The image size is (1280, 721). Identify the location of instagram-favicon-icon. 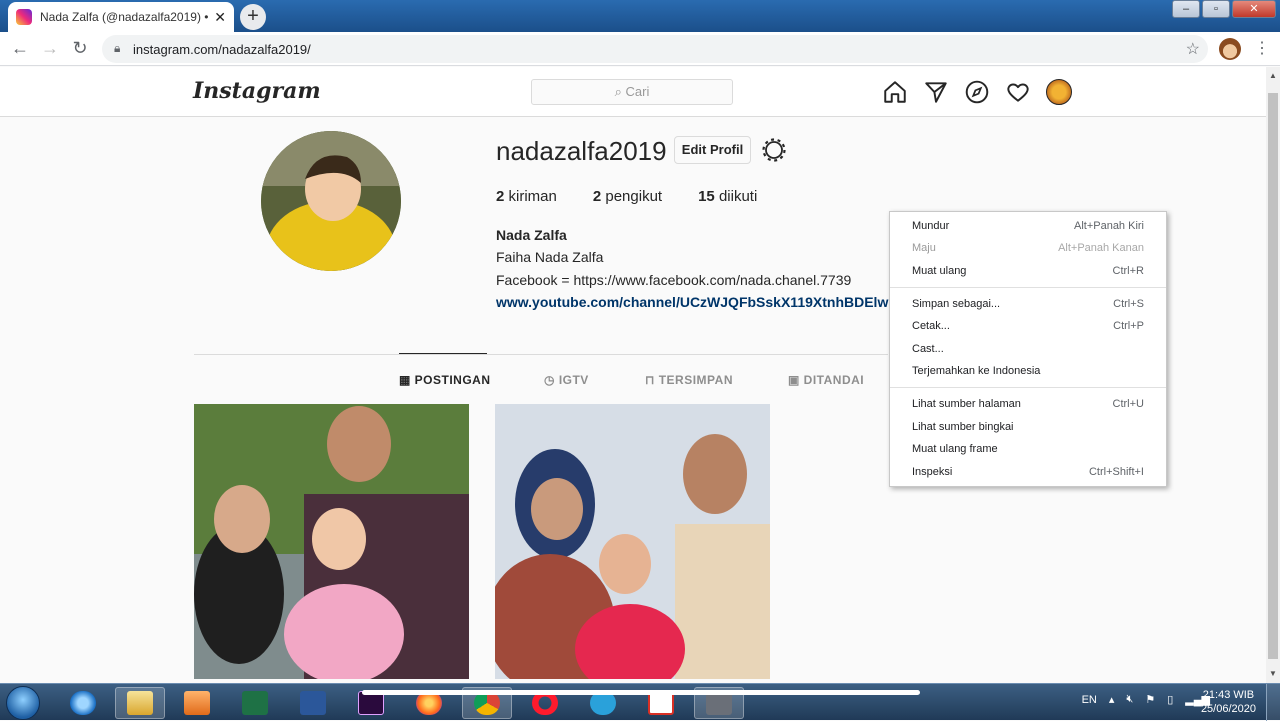
(24, 17).